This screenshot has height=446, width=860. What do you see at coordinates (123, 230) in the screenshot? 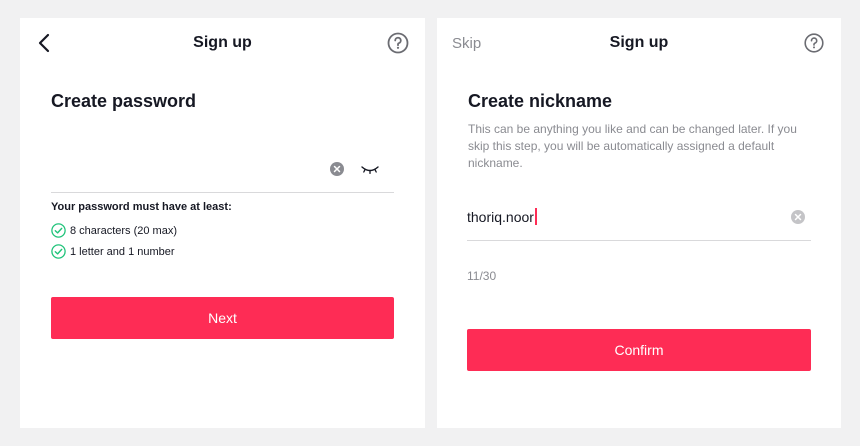
I see `requirement-label: 8 characters (20 max)` at bounding box center [123, 230].